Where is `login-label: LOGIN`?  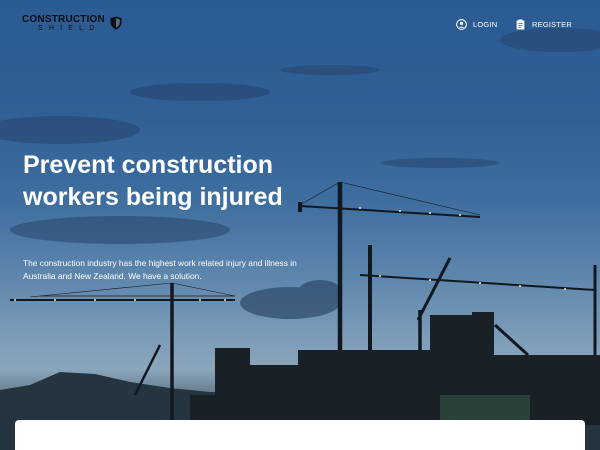
login-label: LOGIN is located at coordinates (485, 24).